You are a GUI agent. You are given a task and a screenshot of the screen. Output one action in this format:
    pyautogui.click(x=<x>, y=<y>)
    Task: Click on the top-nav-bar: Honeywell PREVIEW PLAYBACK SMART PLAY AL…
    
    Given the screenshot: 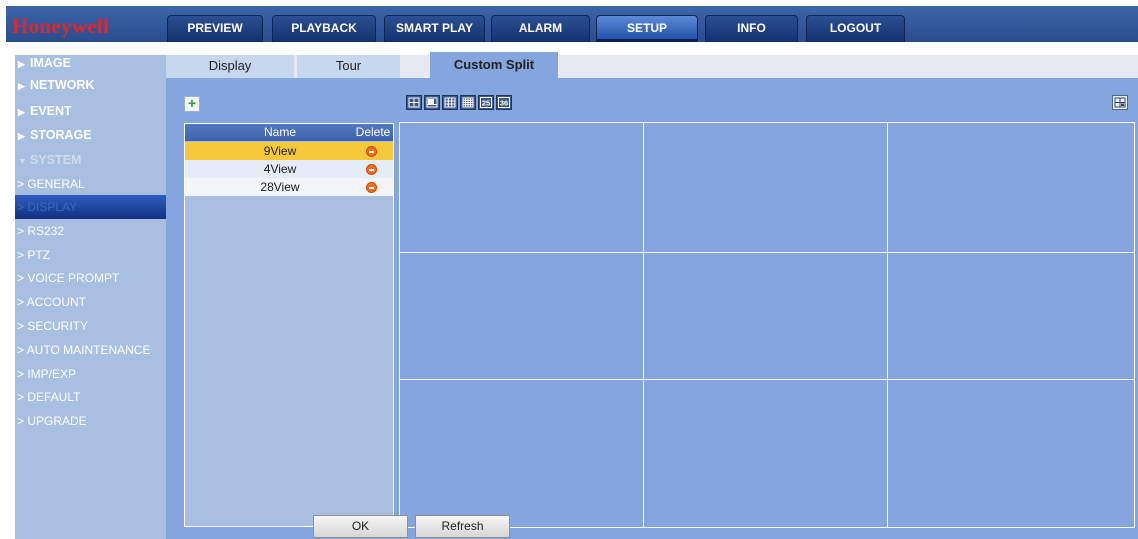 What is the action you would take?
    pyautogui.click(x=572, y=24)
    